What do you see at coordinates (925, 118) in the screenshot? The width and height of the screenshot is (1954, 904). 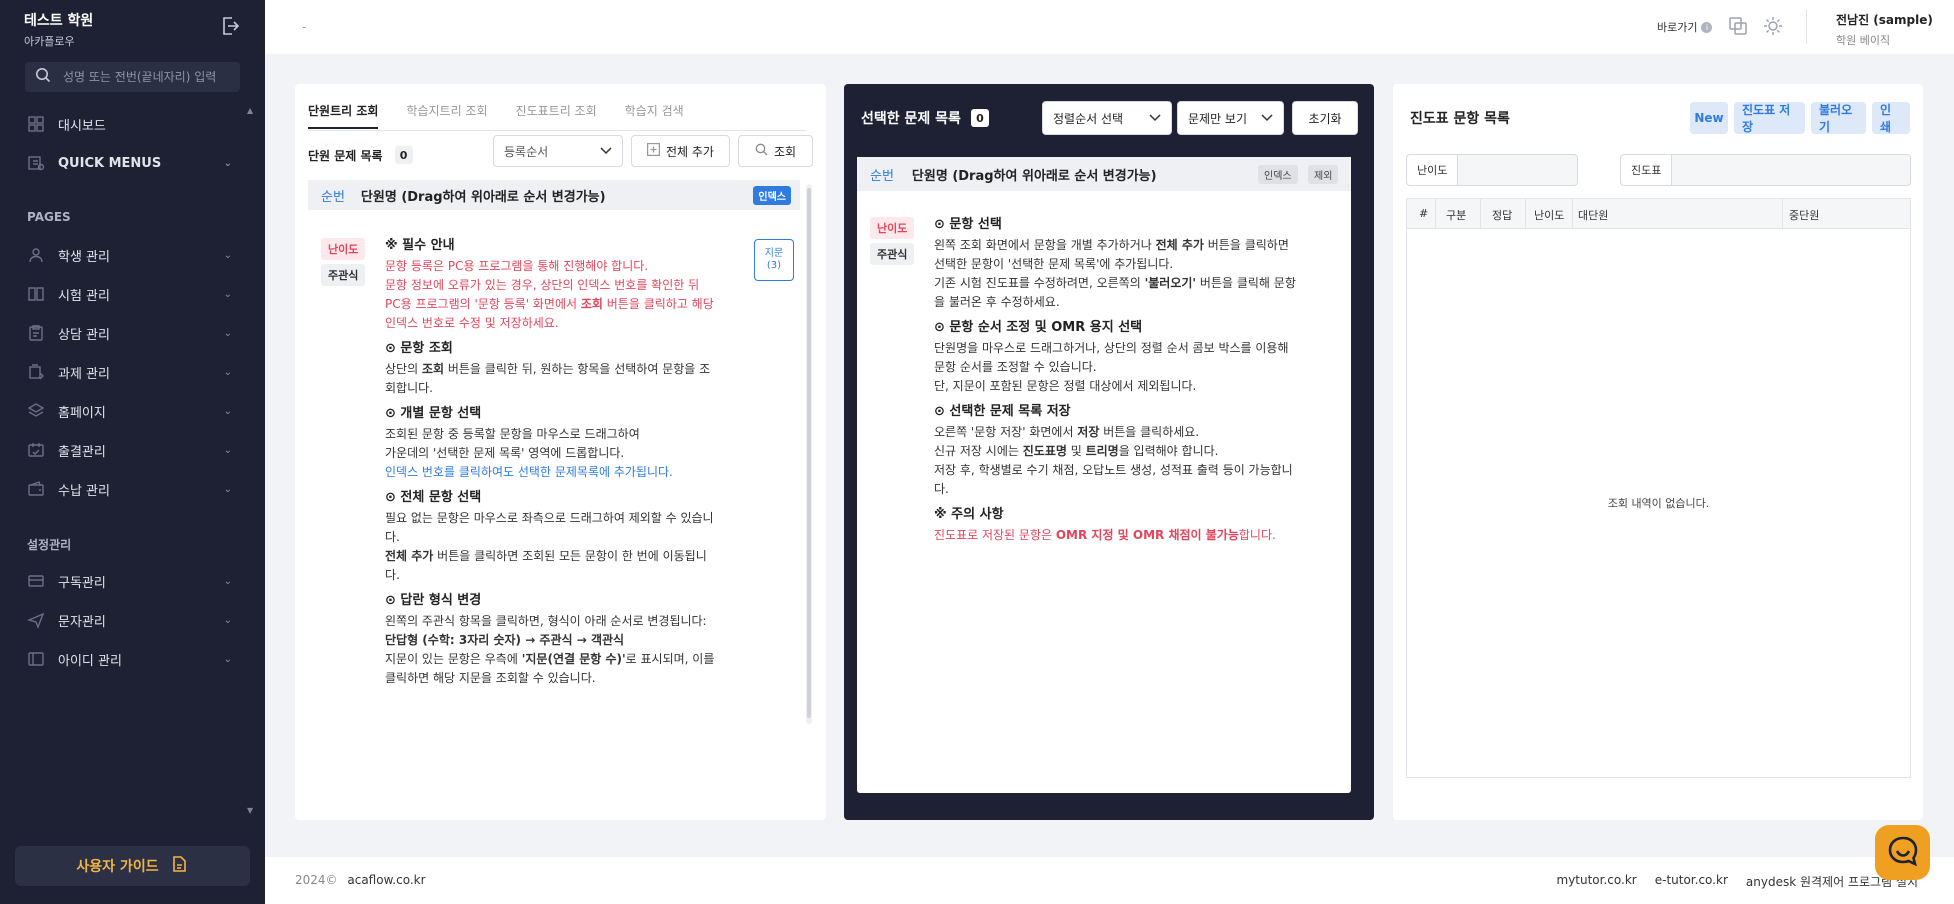 I see `selected-list-title: 선택한 문제 목록 0` at bounding box center [925, 118].